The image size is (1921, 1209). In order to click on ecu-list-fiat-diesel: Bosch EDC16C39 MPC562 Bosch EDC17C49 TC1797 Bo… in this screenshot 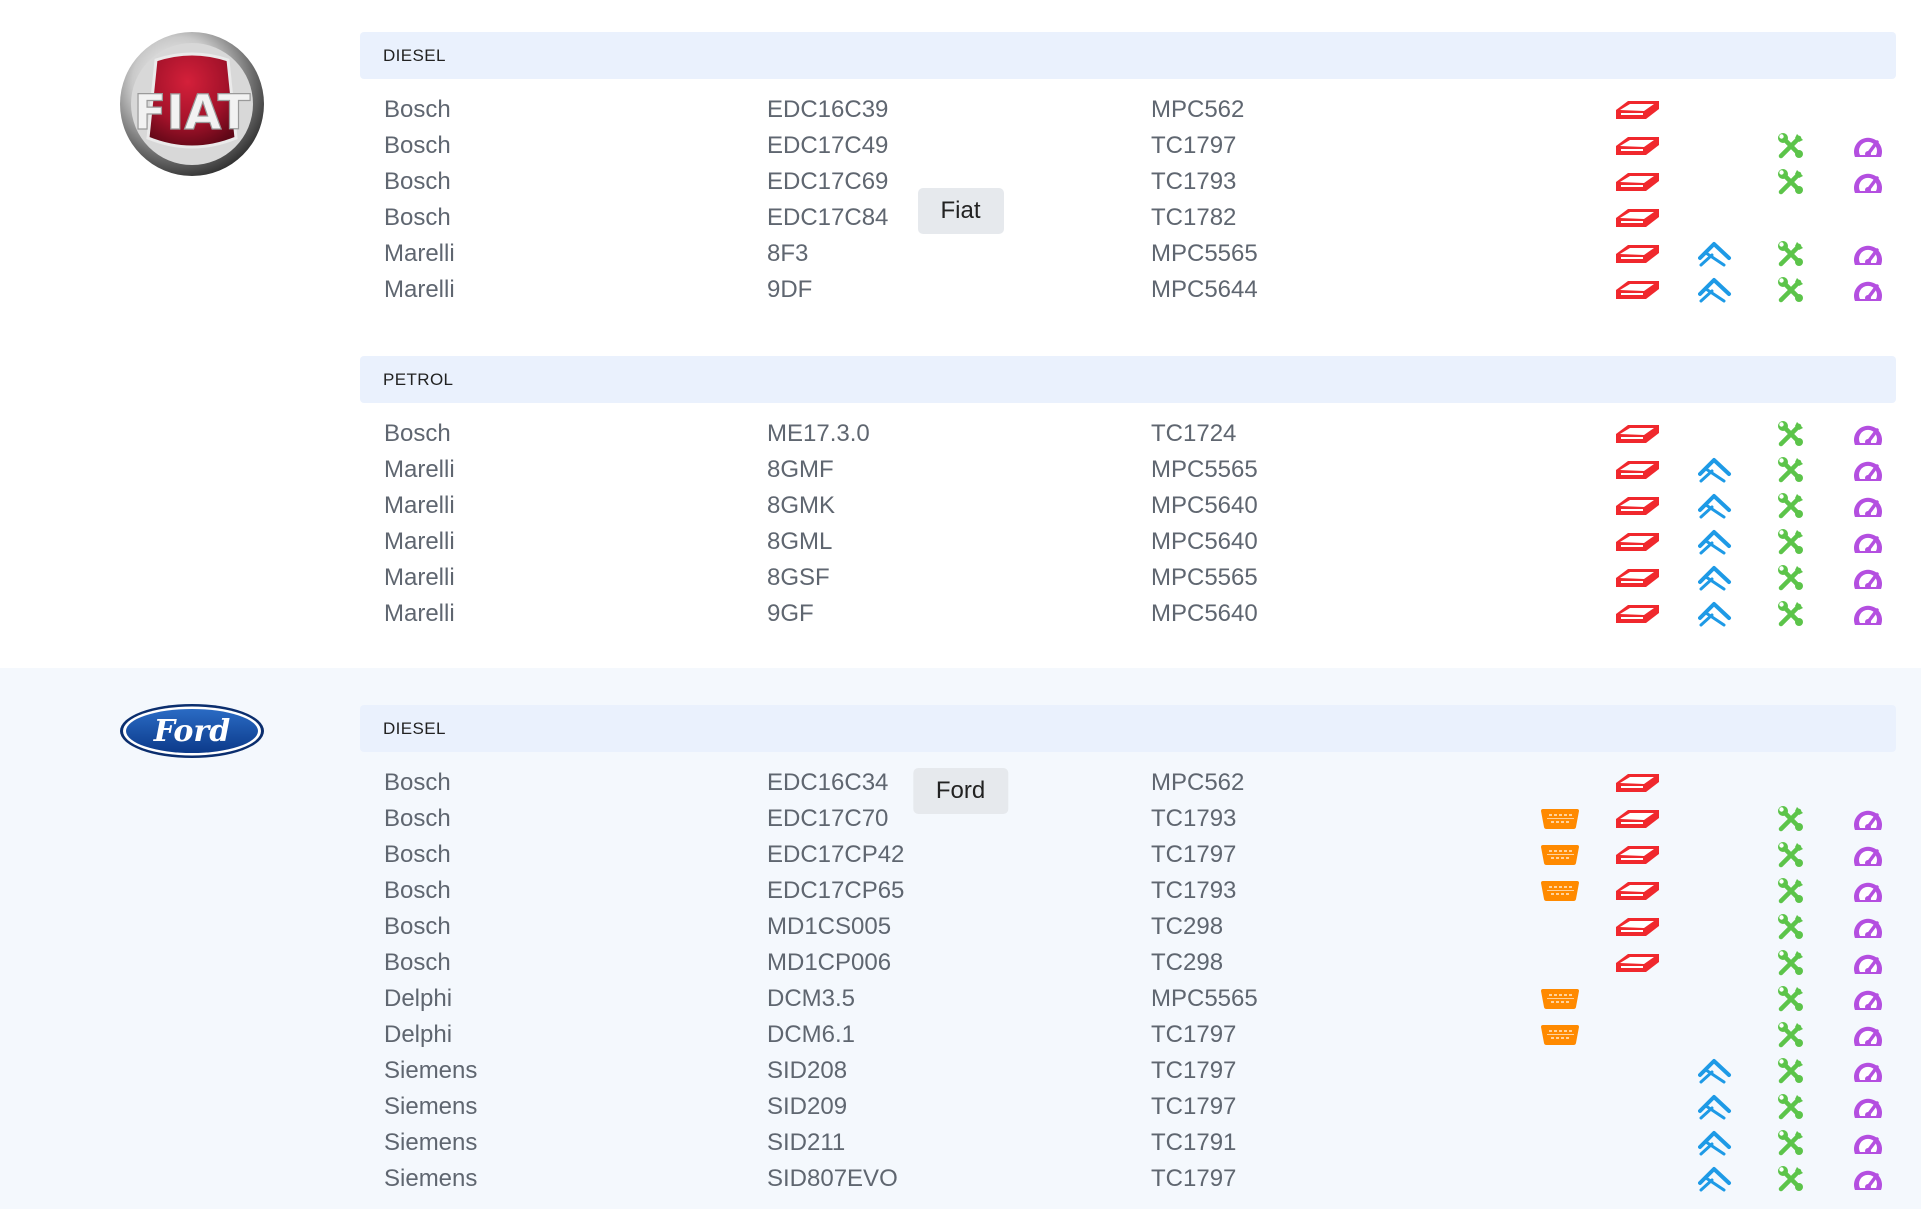, I will do `click(1128, 200)`.